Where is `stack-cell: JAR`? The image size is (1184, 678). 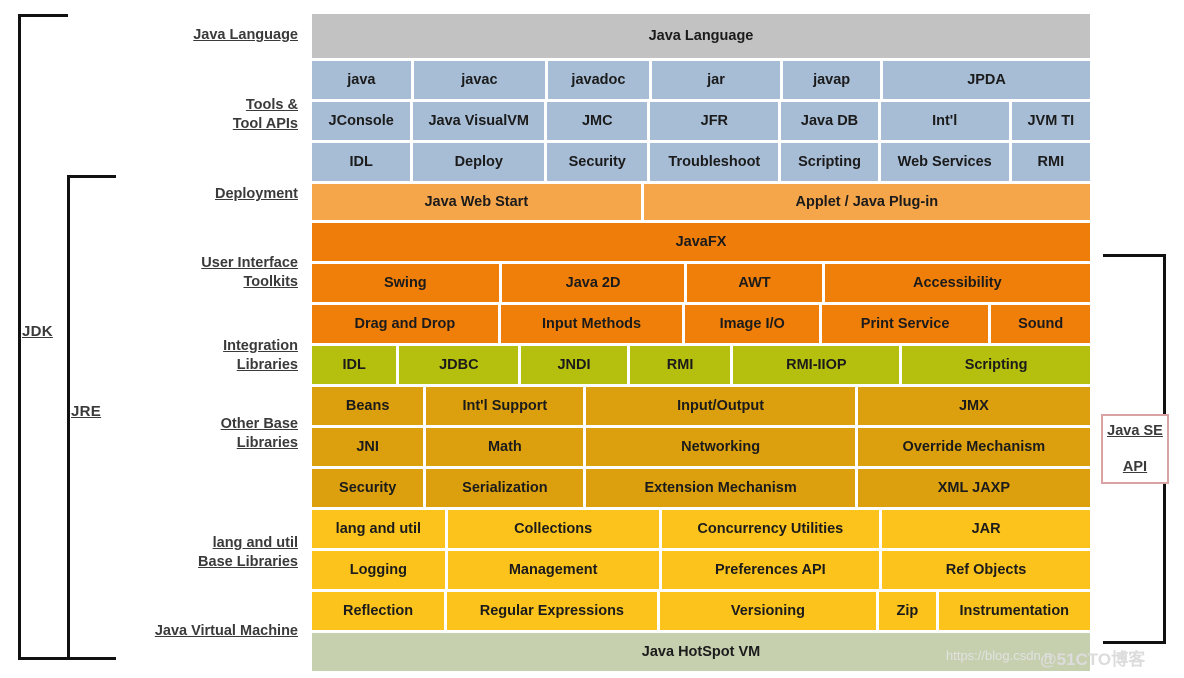 stack-cell: JAR is located at coordinates (986, 529).